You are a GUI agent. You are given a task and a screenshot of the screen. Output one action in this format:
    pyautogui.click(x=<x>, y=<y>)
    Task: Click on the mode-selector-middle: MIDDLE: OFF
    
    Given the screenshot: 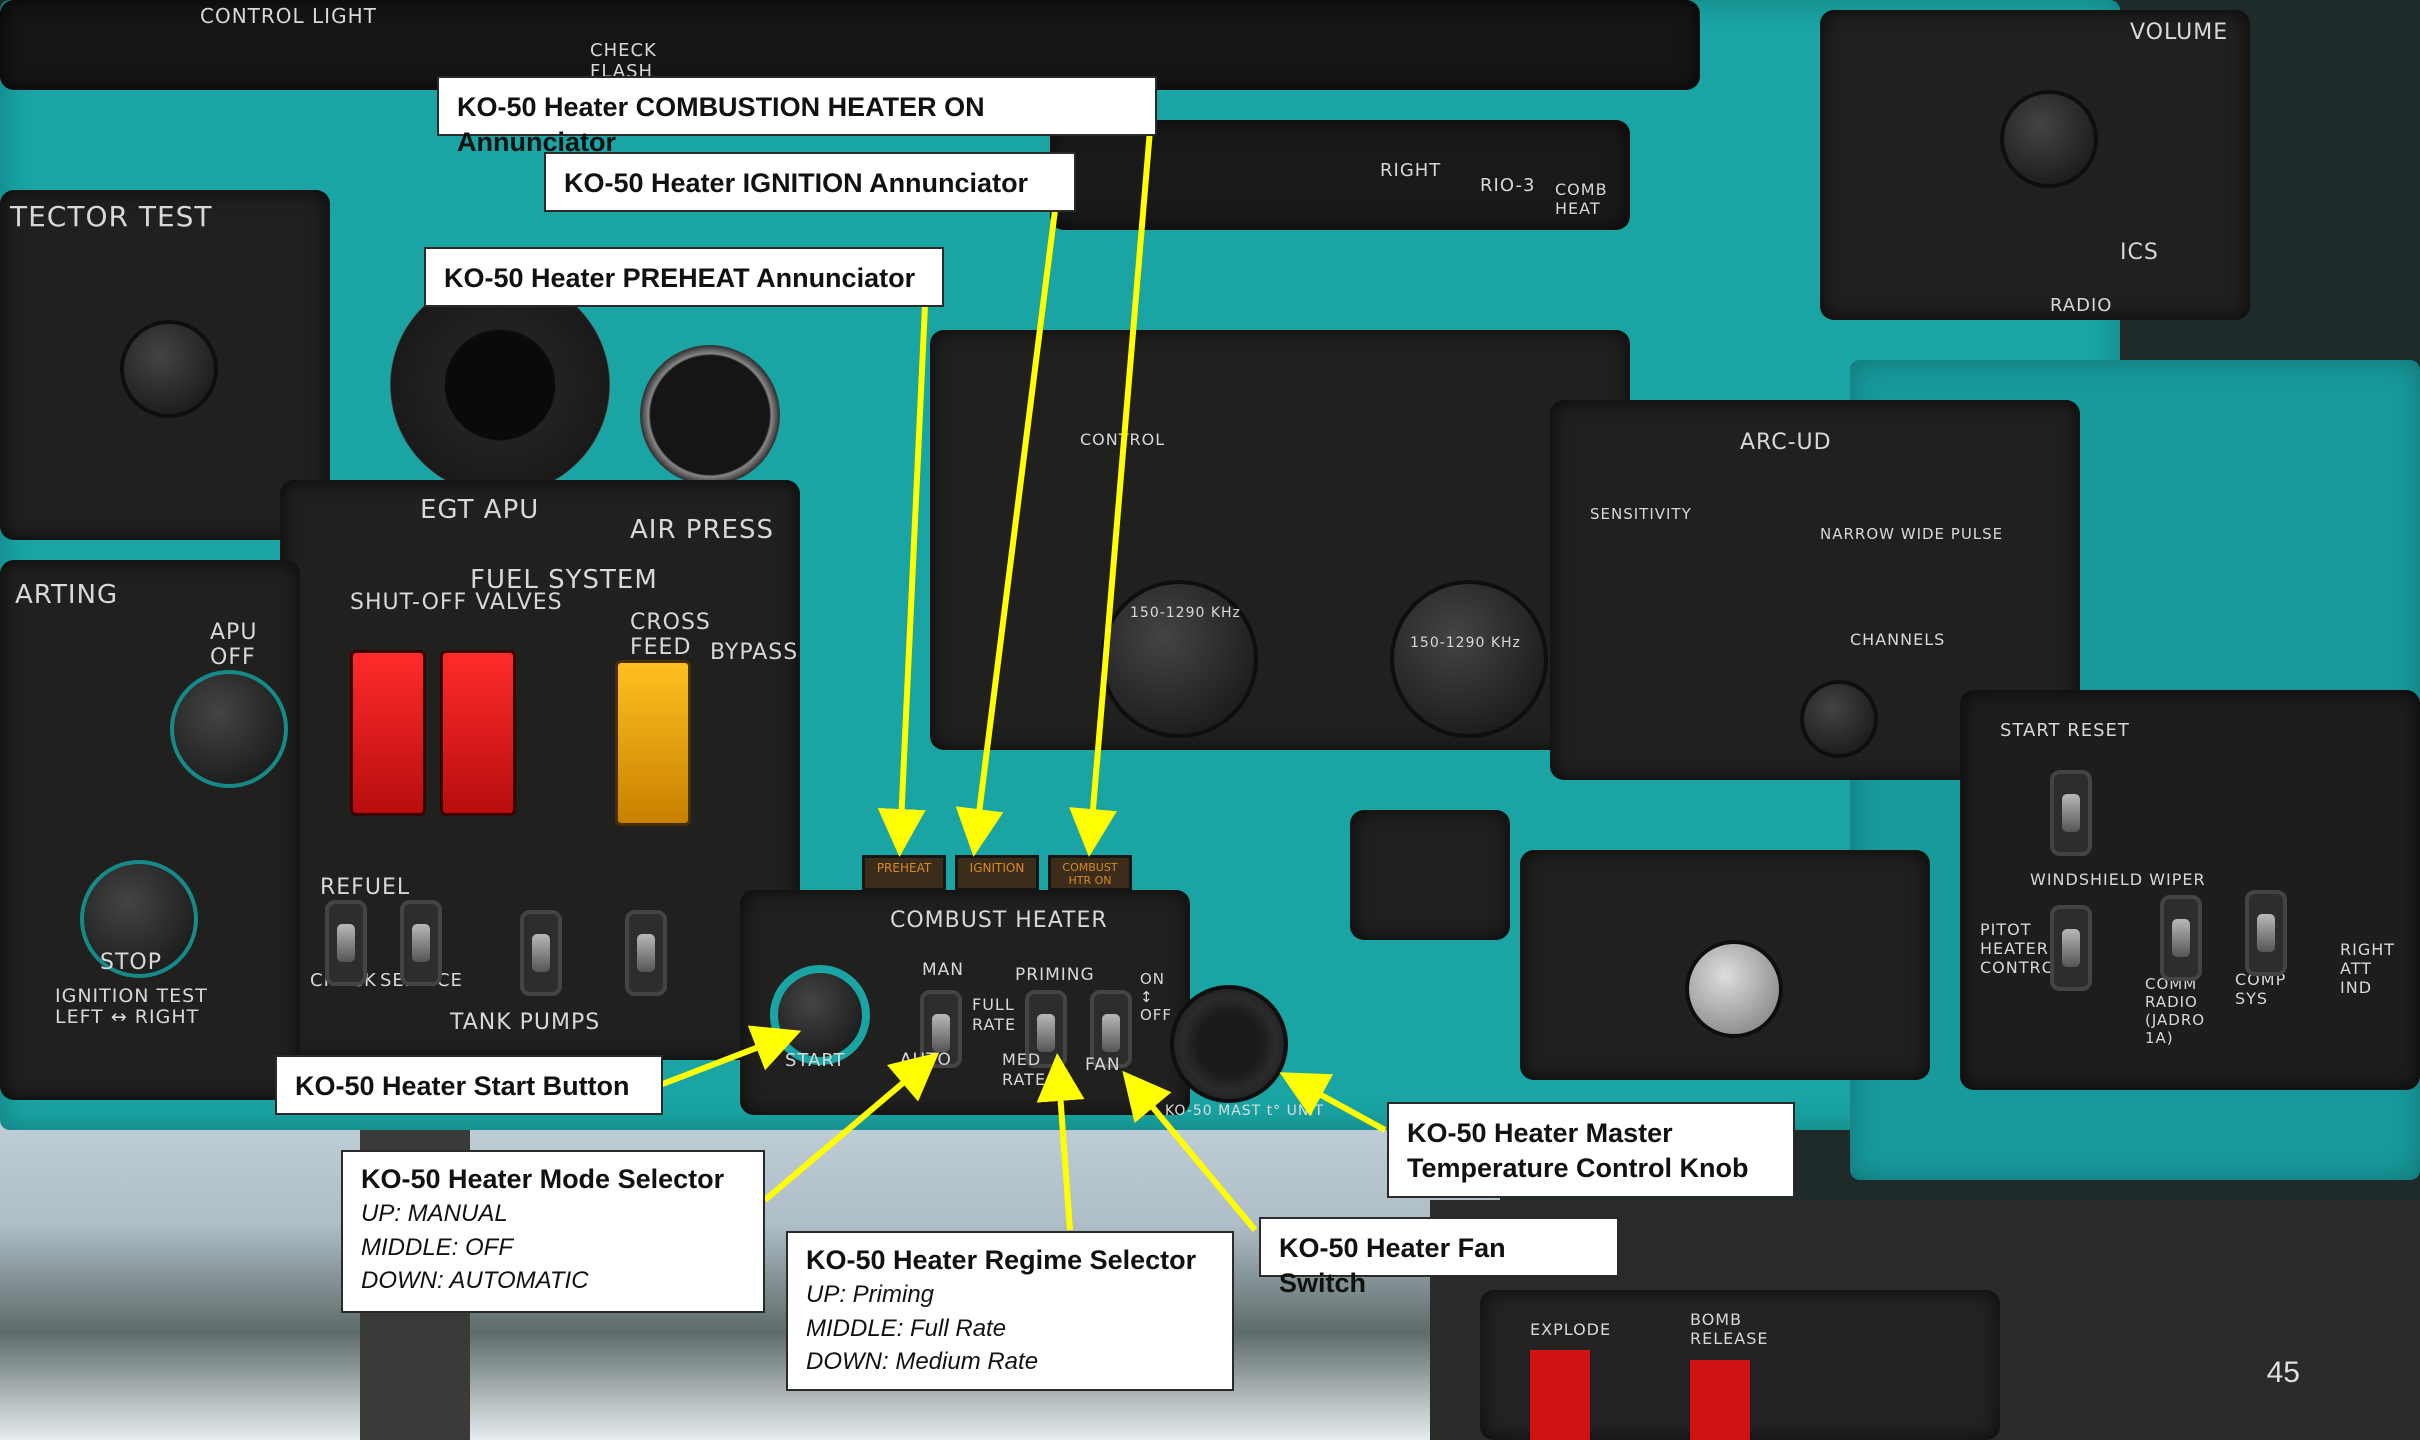 What is the action you would take?
    pyautogui.click(x=437, y=1247)
    